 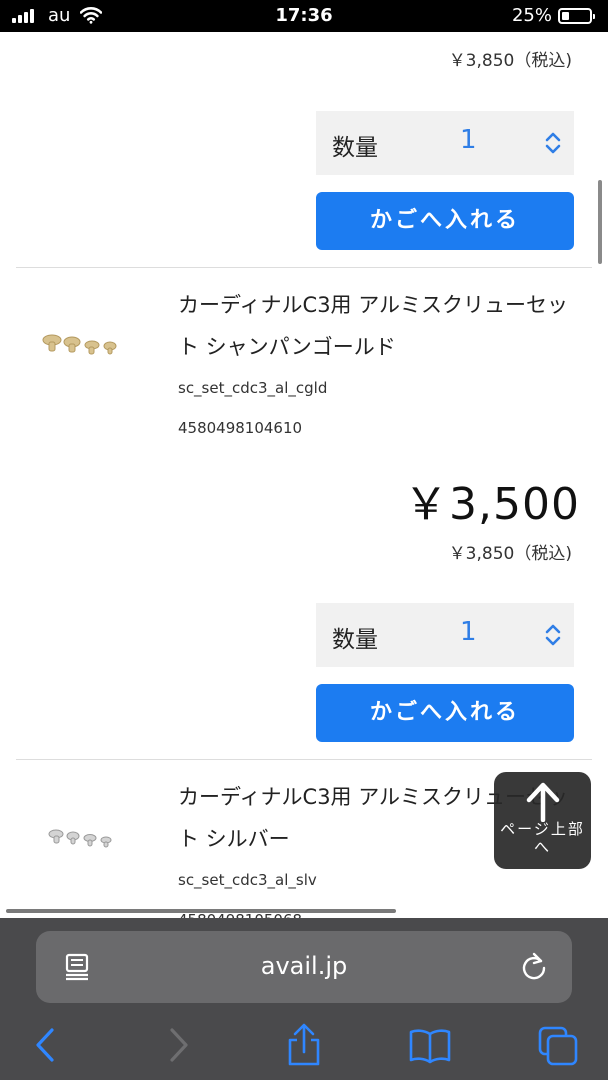 I want to click on battery-icon, so click(x=576, y=16).